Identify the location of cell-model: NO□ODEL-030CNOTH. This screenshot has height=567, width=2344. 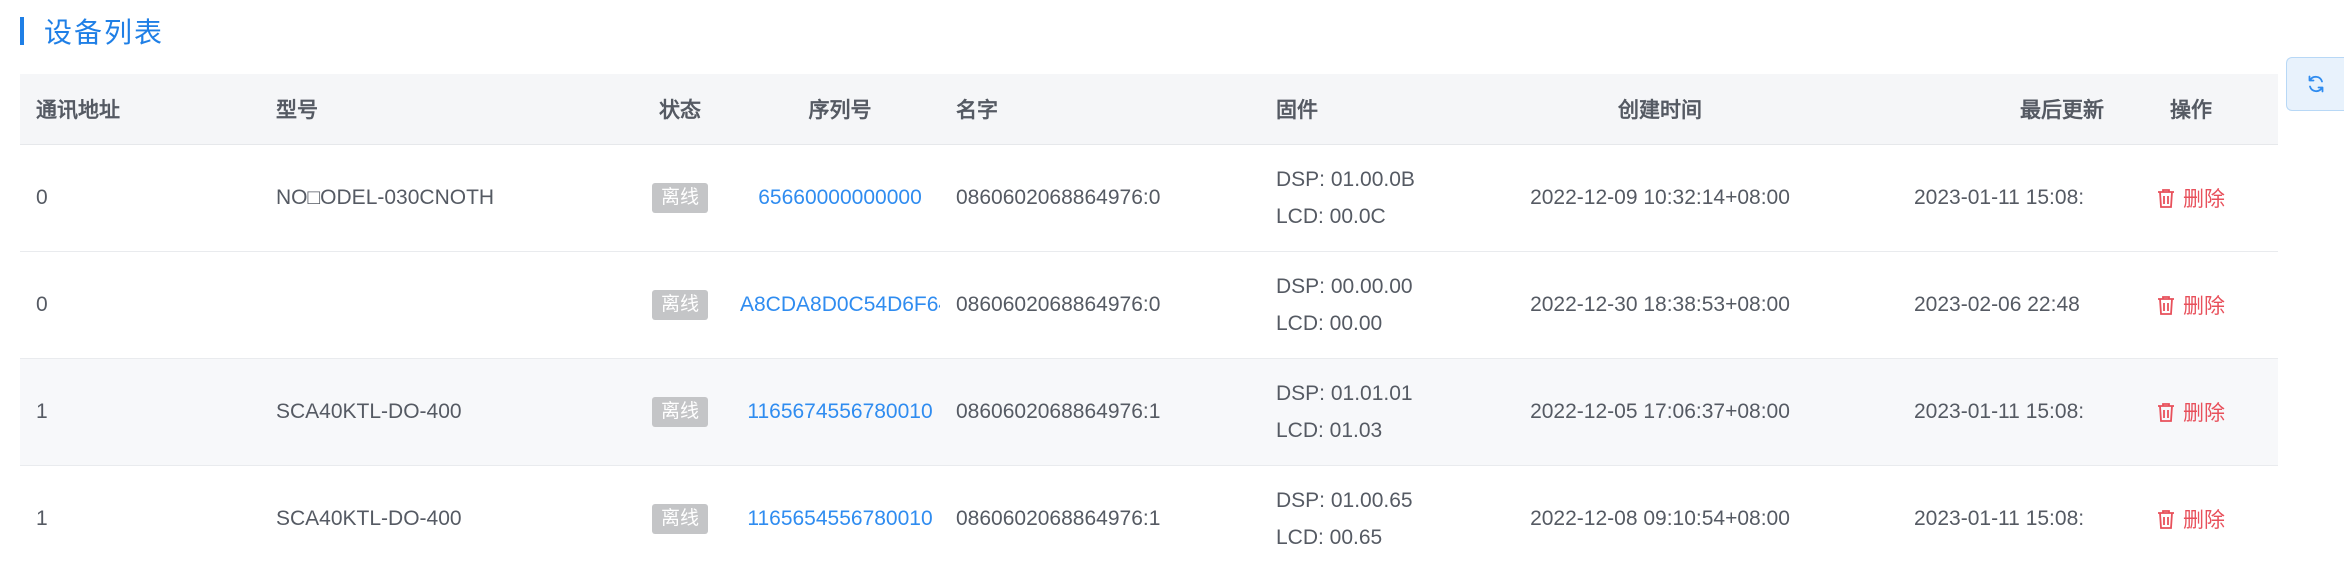
(440, 198).